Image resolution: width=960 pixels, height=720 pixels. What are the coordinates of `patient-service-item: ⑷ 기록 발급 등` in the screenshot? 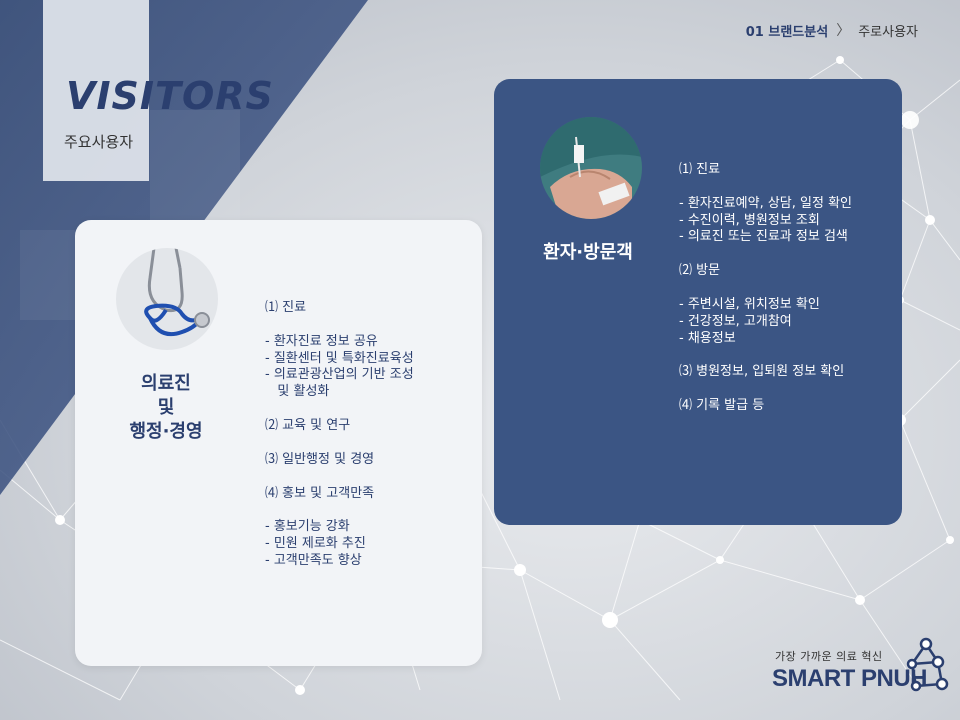 It's located at (722, 406).